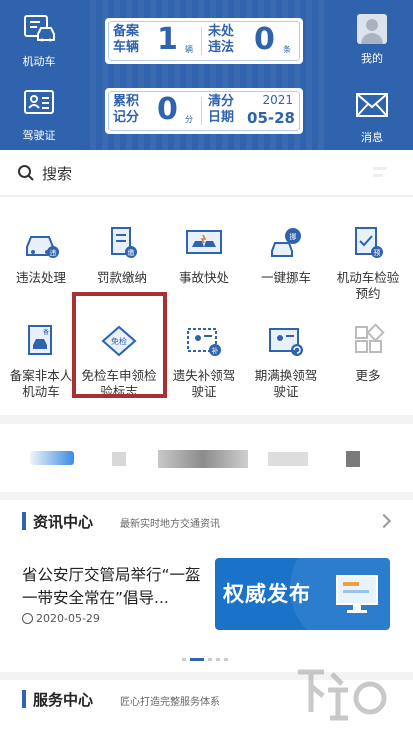 Image resolution: width=413 pixels, height=737 pixels. What do you see at coordinates (63, 700) in the screenshot?
I see `service-section-title: 服务中心` at bounding box center [63, 700].